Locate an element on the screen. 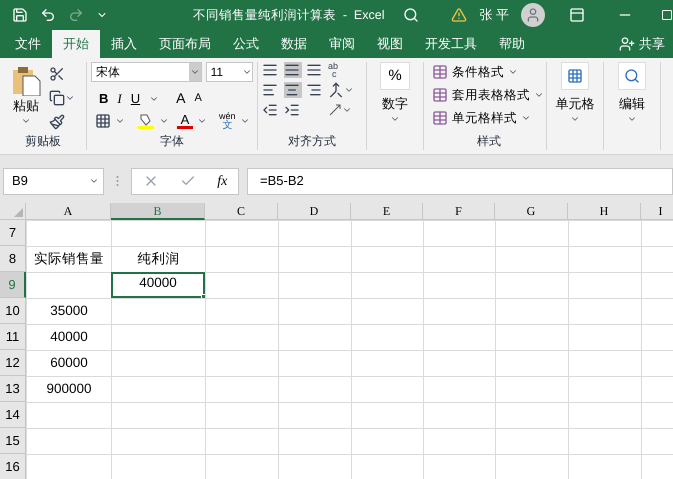 This screenshot has width=673, height=479. column-header: D is located at coordinates (314, 211).